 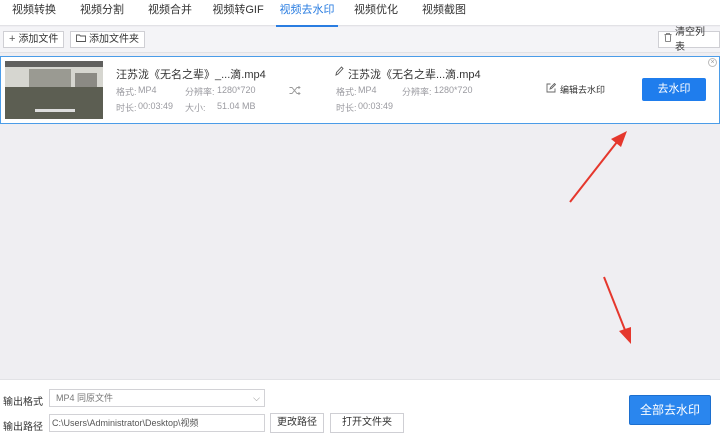 I want to click on add-folder-label: 添加文件夹, so click(x=114, y=39).